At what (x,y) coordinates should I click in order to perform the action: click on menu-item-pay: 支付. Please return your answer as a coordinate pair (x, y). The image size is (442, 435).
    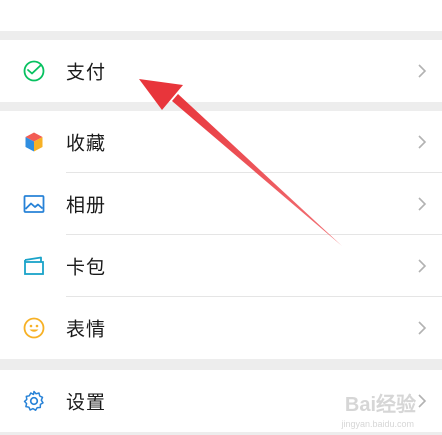
    Looking at the image, I should click on (221, 71).